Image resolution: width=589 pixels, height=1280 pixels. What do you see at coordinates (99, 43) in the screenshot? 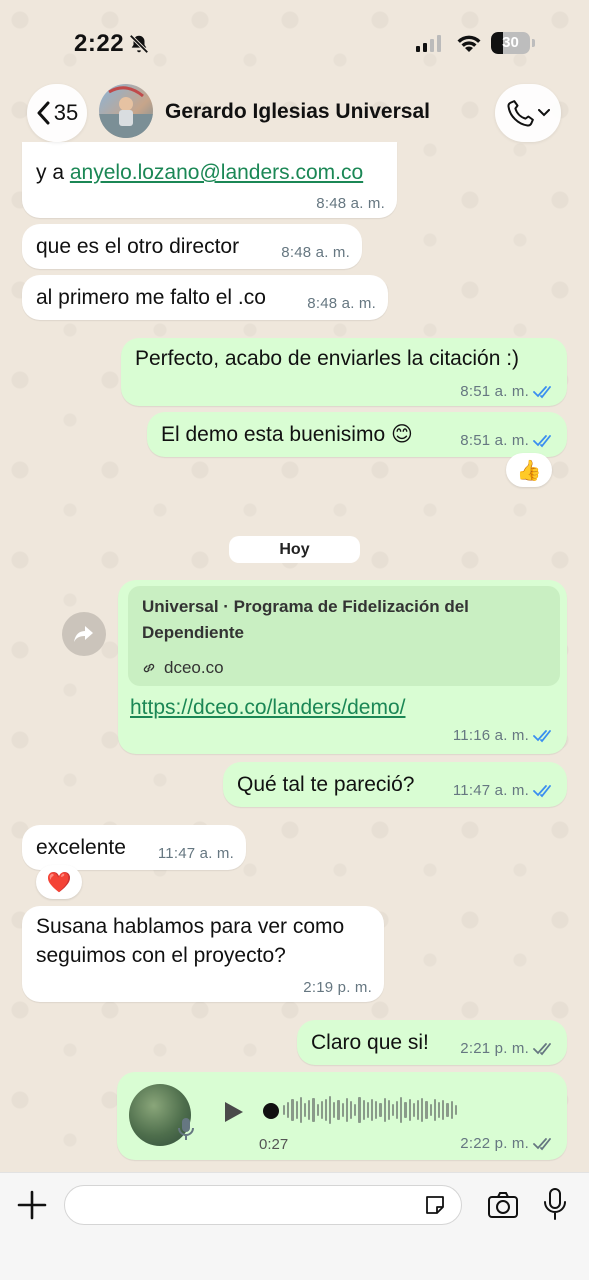
I see `status-time: 2:22` at bounding box center [99, 43].